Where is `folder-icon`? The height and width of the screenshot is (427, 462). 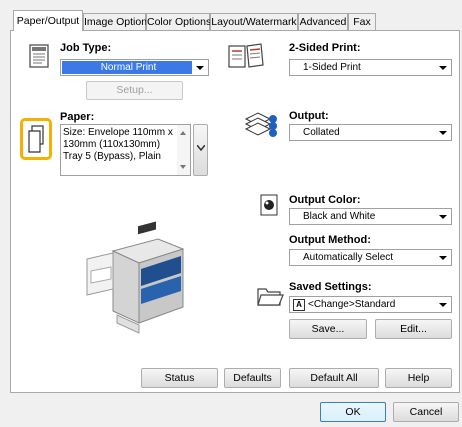
folder-icon is located at coordinates (270, 297).